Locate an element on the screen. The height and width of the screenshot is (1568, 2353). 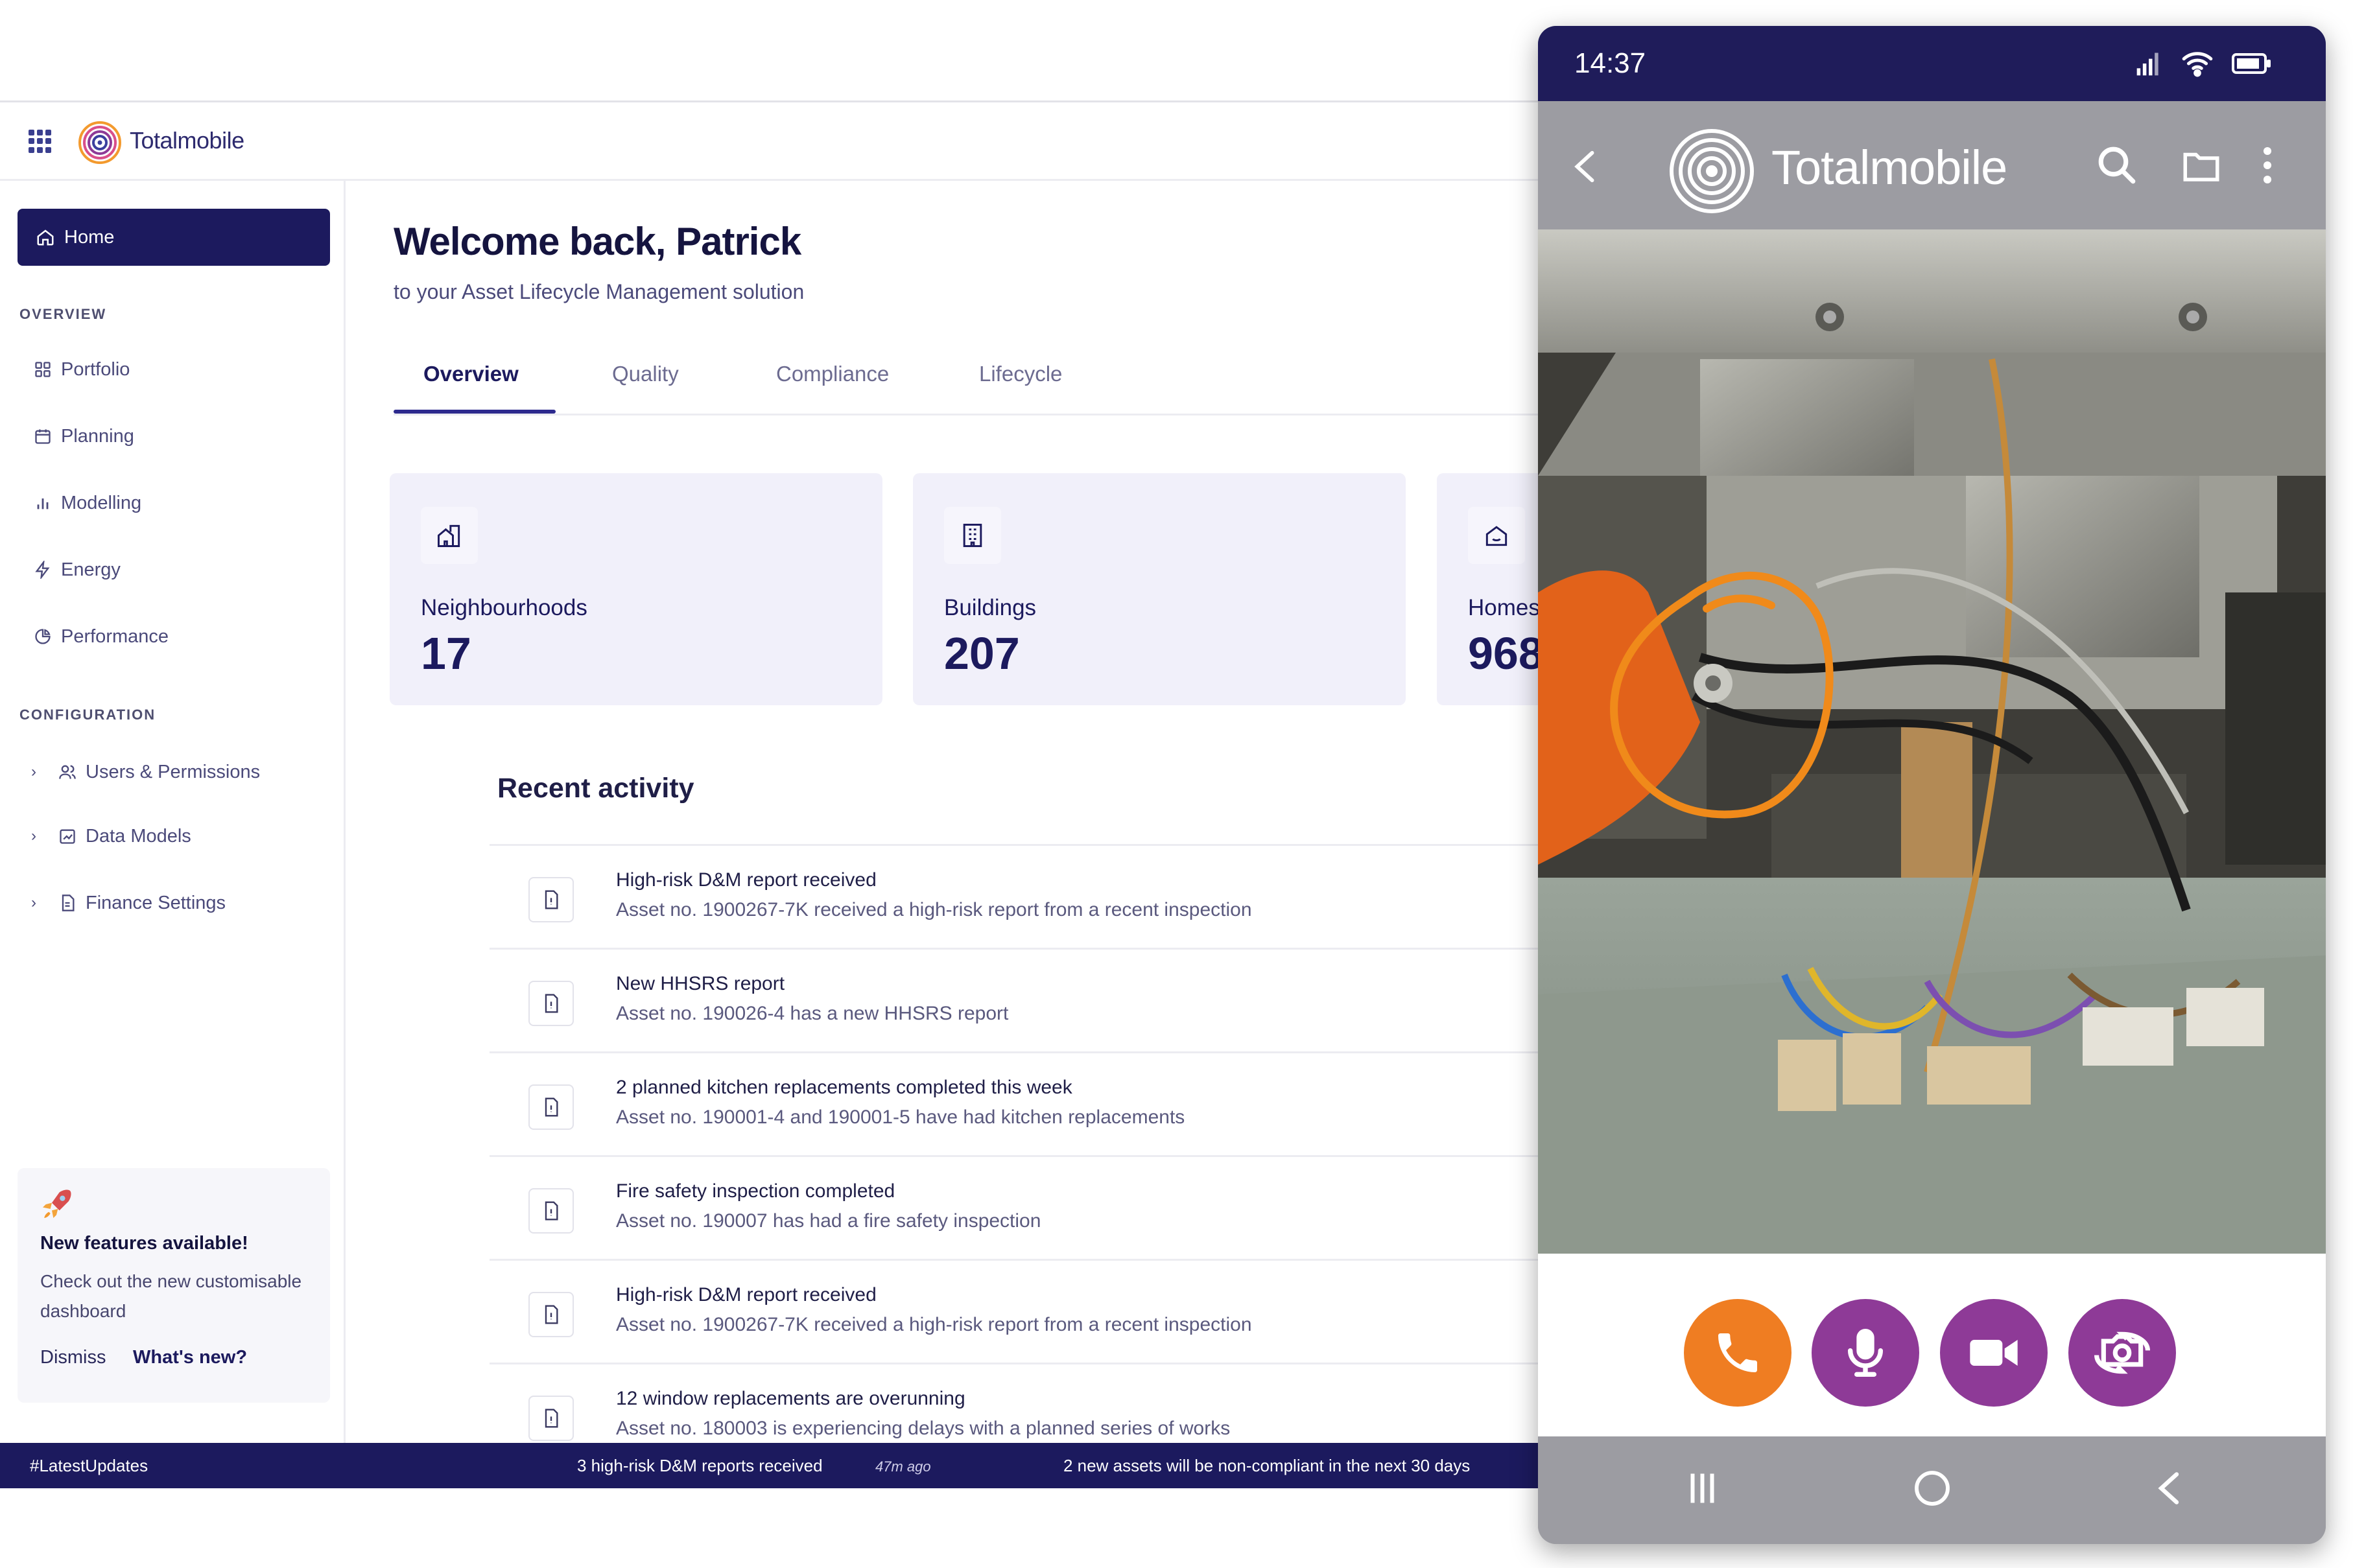
stat-label: Neighbourhoods is located at coordinates (504, 608).